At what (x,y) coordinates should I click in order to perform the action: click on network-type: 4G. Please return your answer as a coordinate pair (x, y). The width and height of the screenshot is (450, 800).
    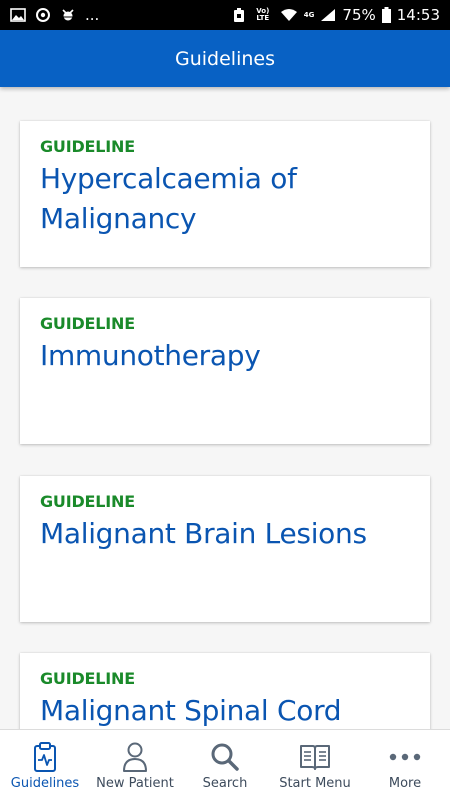
    Looking at the image, I should click on (309, 14).